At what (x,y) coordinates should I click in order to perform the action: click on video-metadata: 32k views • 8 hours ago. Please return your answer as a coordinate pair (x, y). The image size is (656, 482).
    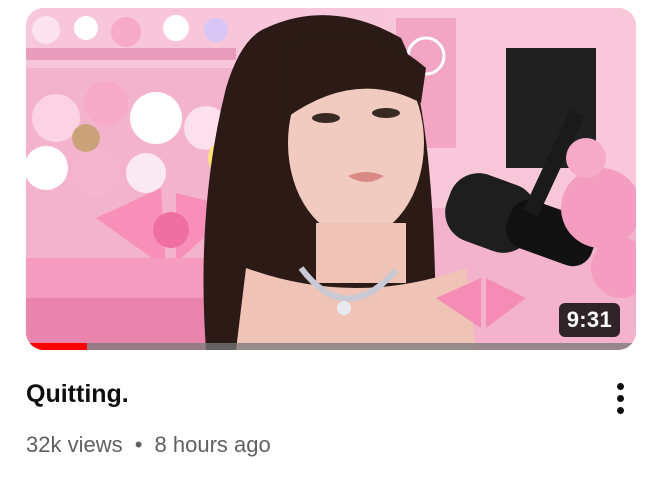
    Looking at the image, I should click on (148, 445).